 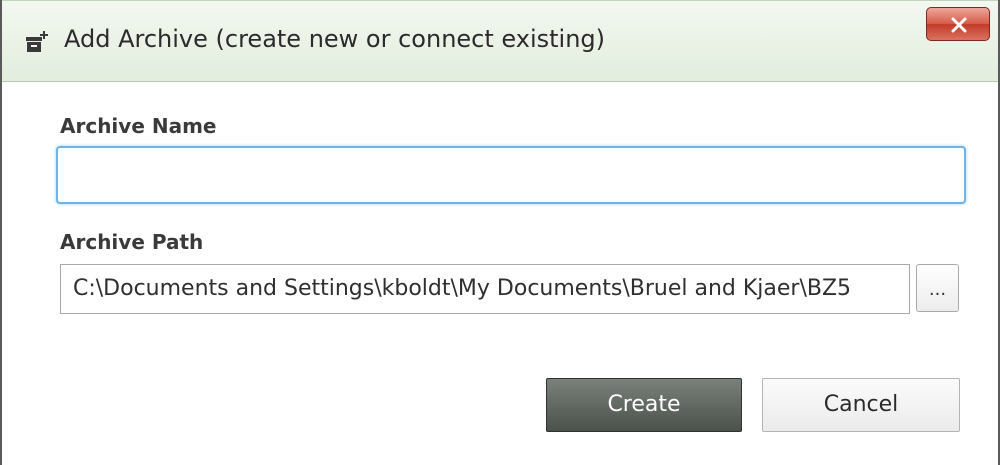 I want to click on archive-name-label: Archive Name, so click(x=138, y=126).